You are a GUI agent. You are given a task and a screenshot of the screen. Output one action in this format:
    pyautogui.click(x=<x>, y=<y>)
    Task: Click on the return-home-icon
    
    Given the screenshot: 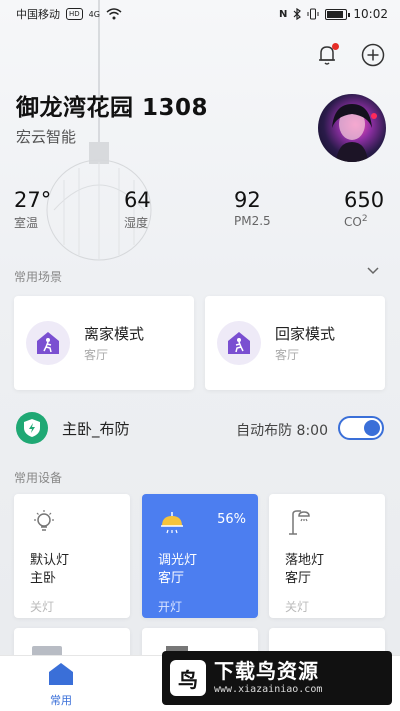 What is the action you would take?
    pyautogui.click(x=239, y=343)
    